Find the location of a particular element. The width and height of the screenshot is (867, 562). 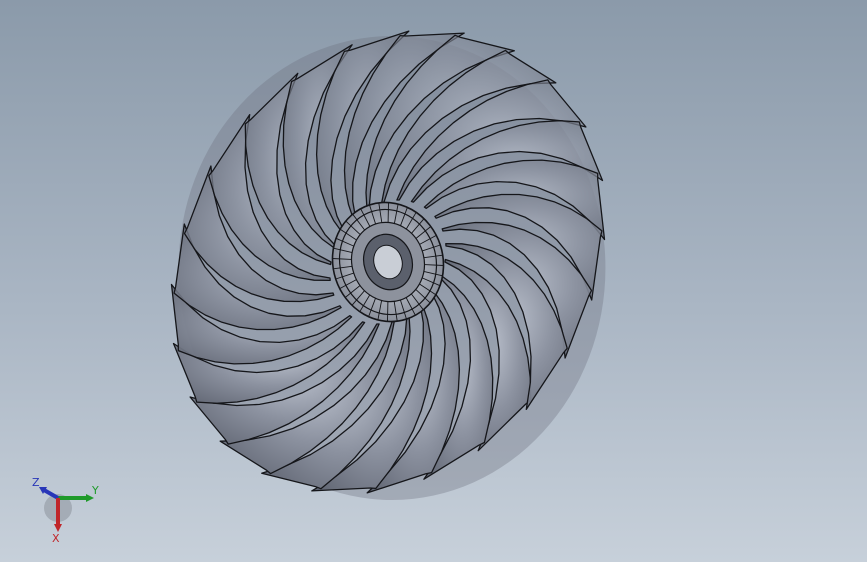

z-axis-label: Z is located at coordinates (36, 482).